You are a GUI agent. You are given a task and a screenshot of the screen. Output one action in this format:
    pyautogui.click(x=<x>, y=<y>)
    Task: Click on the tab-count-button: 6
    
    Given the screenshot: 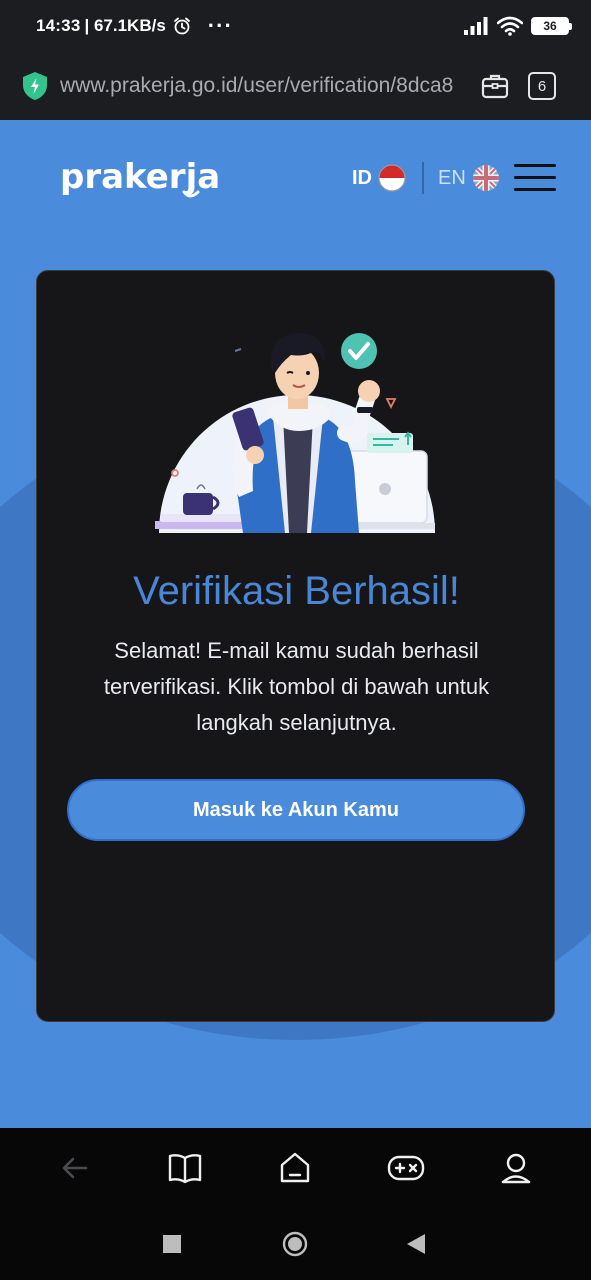 What is the action you would take?
    pyautogui.click(x=542, y=86)
    